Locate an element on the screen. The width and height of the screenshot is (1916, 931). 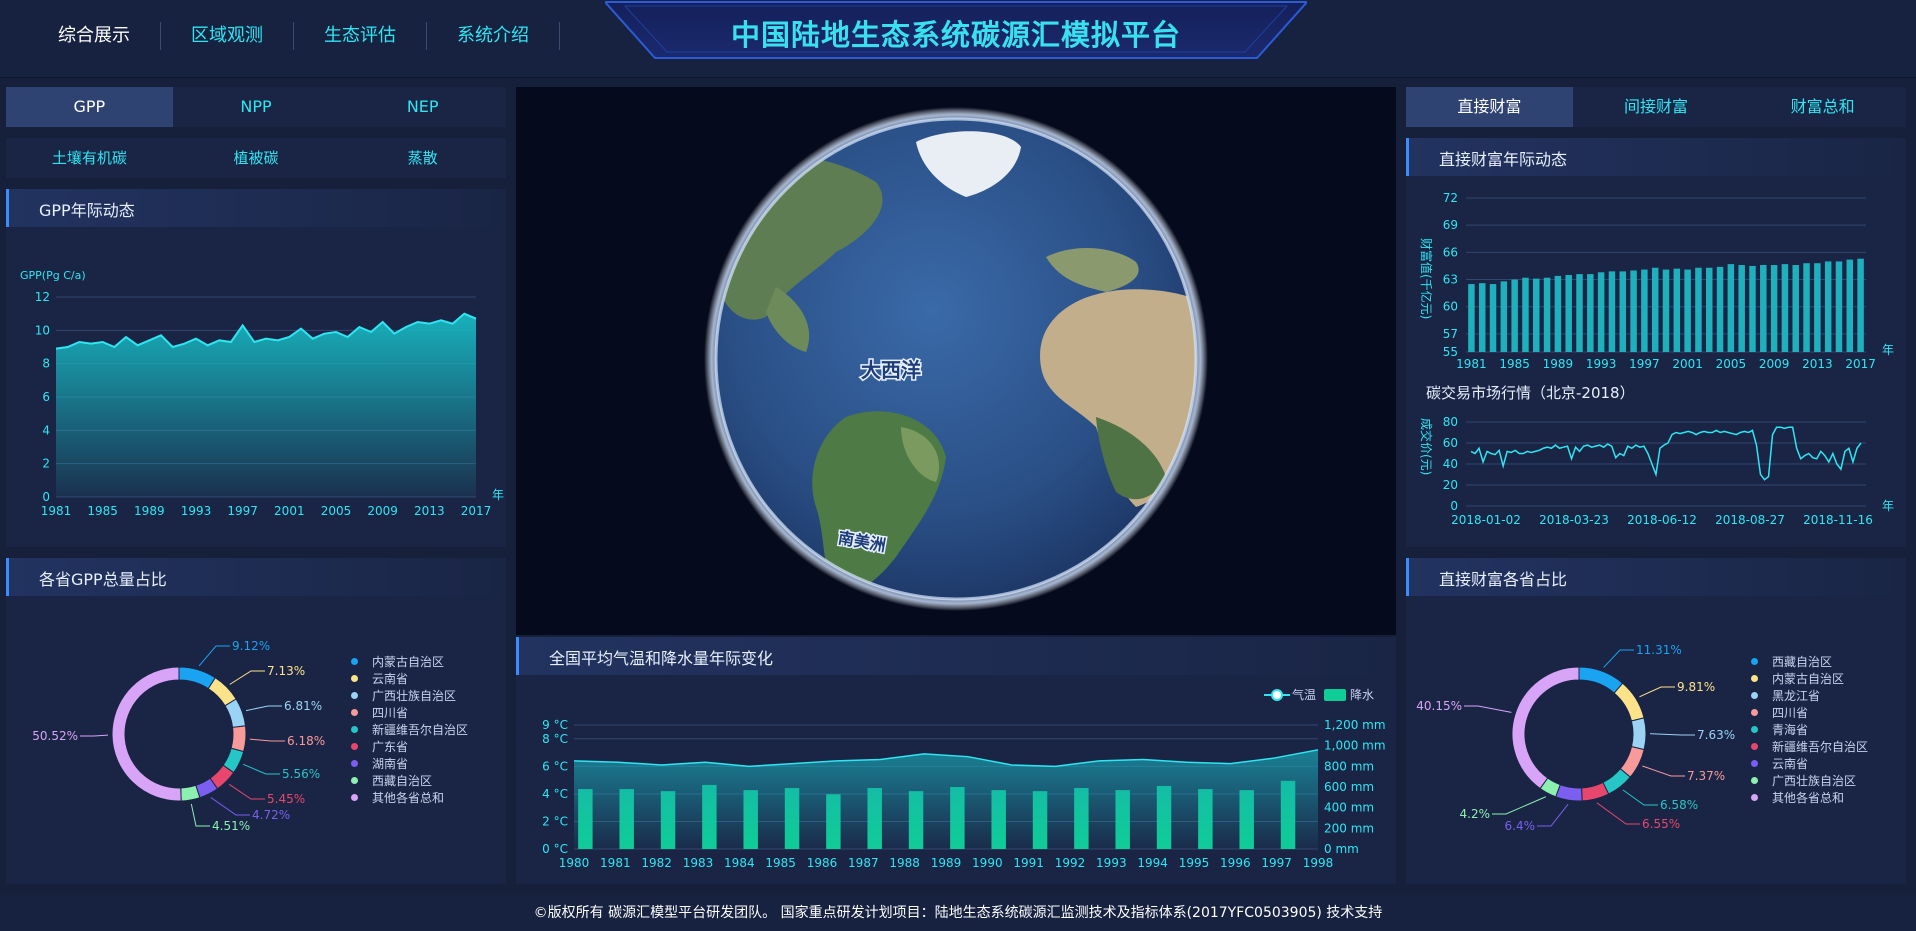
market-y-tick: 0 is located at coordinates (1454, 506).